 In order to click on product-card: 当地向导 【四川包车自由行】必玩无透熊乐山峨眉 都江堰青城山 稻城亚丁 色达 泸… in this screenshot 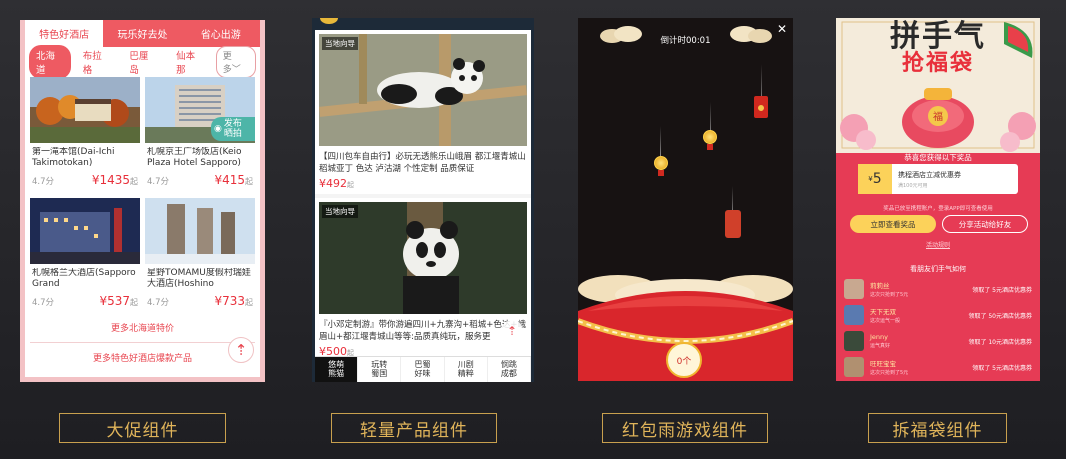, I will do `click(423, 112)`.